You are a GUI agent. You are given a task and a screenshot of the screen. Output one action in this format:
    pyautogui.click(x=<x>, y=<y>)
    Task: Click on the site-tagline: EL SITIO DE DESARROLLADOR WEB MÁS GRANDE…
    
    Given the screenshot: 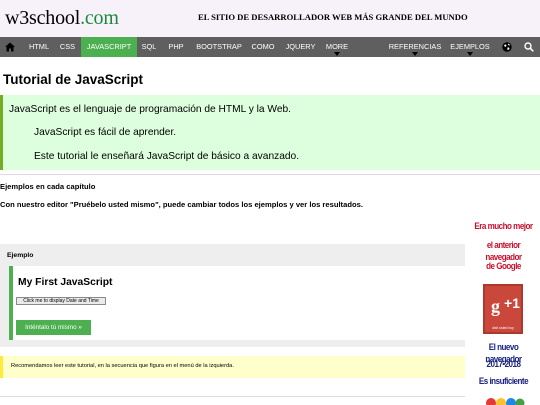 What is the action you would take?
    pyautogui.click(x=333, y=17)
    